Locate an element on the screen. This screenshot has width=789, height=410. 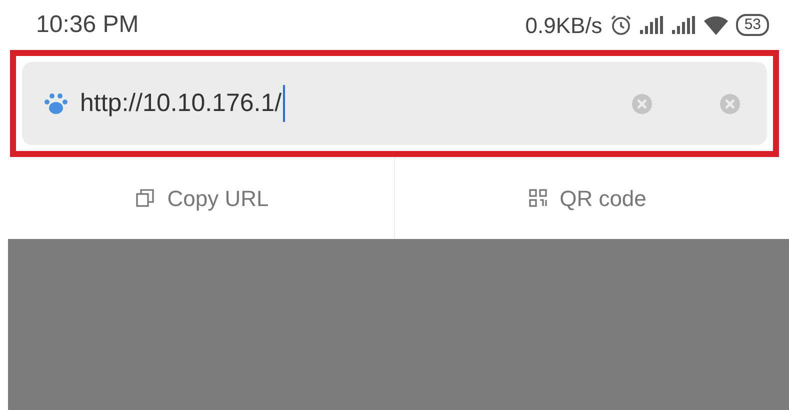
alarm-icon is located at coordinates (621, 25).